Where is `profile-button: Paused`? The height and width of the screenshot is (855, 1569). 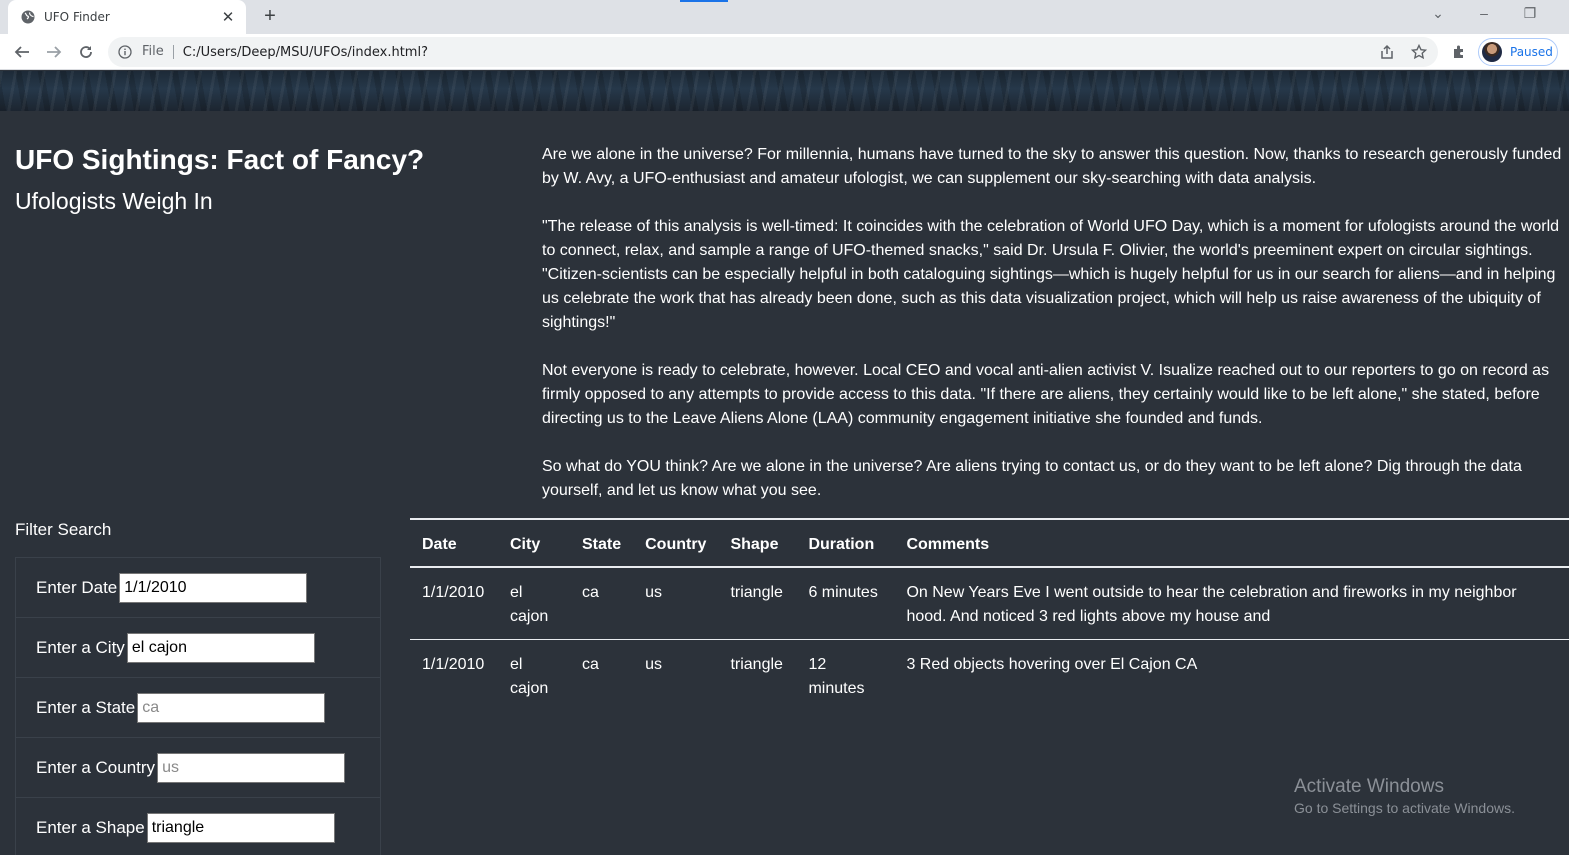 profile-button: Paused is located at coordinates (1518, 52).